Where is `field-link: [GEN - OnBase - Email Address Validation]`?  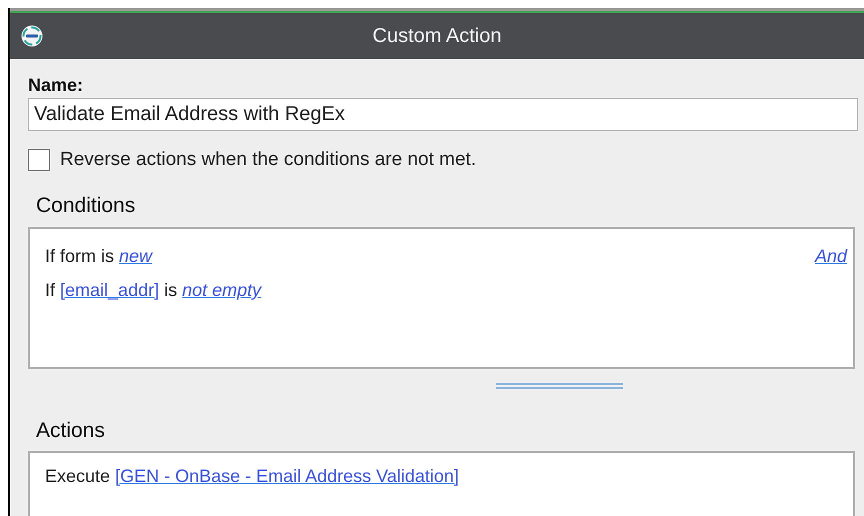 field-link: [GEN - OnBase - Email Address Validation] is located at coordinates (287, 476).